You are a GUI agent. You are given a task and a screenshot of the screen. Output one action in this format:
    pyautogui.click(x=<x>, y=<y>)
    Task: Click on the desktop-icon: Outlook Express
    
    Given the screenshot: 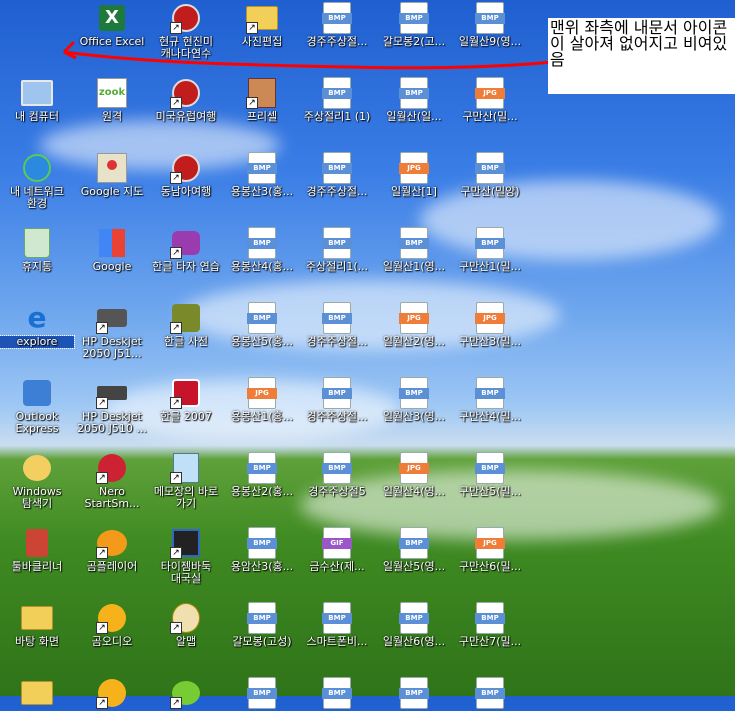 What is the action you would take?
    pyautogui.click(x=37, y=406)
    